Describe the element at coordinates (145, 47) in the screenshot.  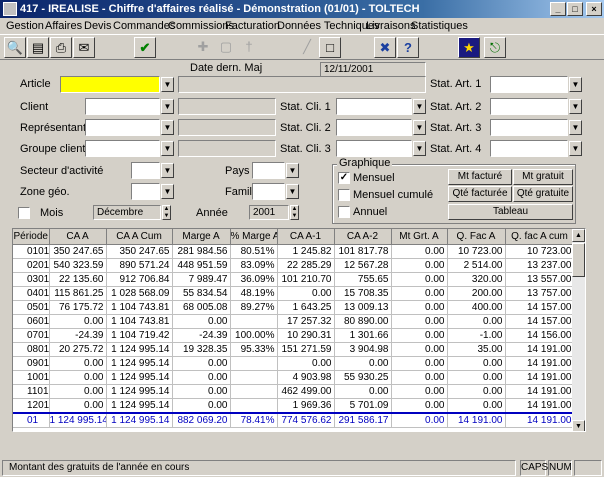
I see `ok-check-icon: ✔` at that location.